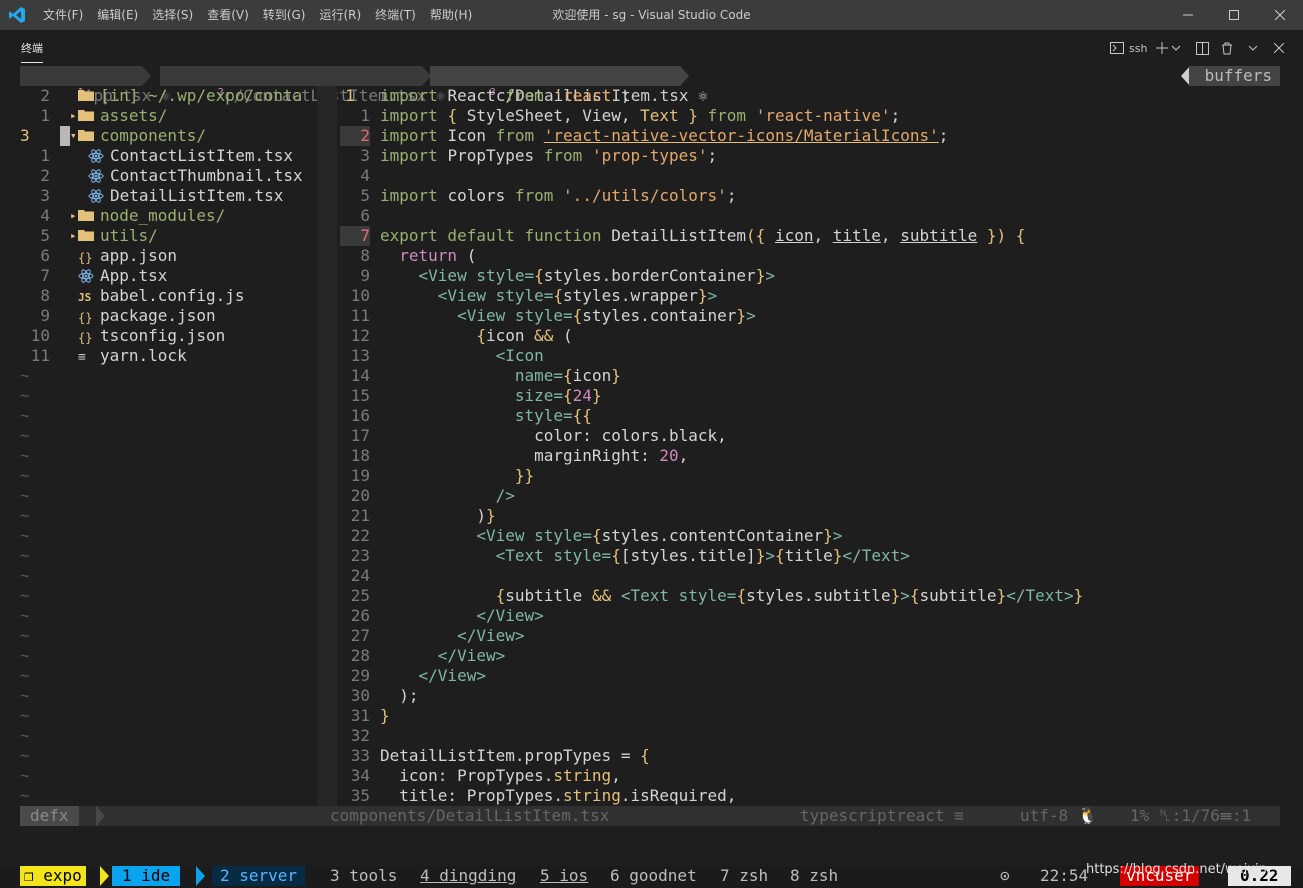 The height and width of the screenshot is (888, 1303). Describe the element at coordinates (360, 515) in the screenshot. I see `line-number: 21` at that location.